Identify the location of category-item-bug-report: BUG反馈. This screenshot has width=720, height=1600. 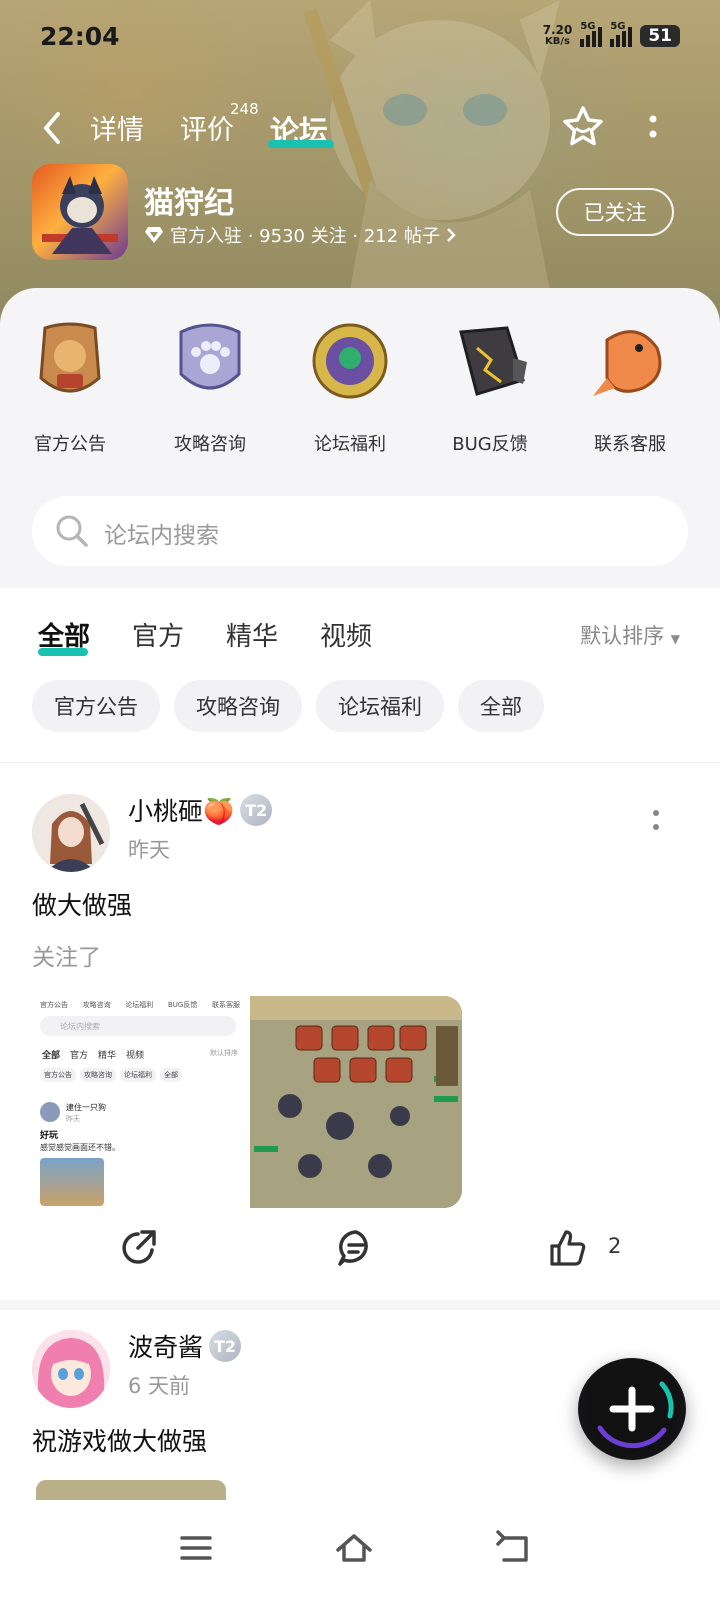
(490, 387).